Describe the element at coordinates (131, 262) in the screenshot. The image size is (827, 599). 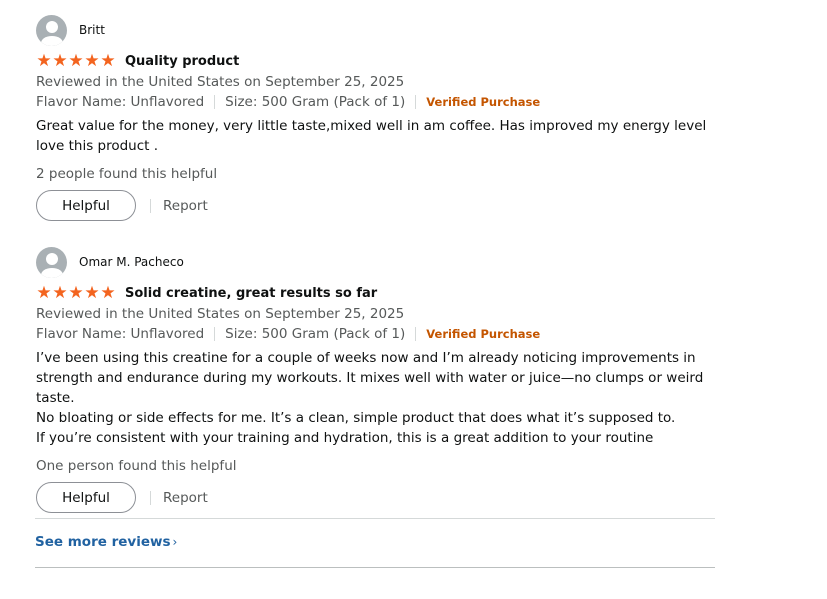
I see `reviewer-name: Omar M. Pacheco` at that location.